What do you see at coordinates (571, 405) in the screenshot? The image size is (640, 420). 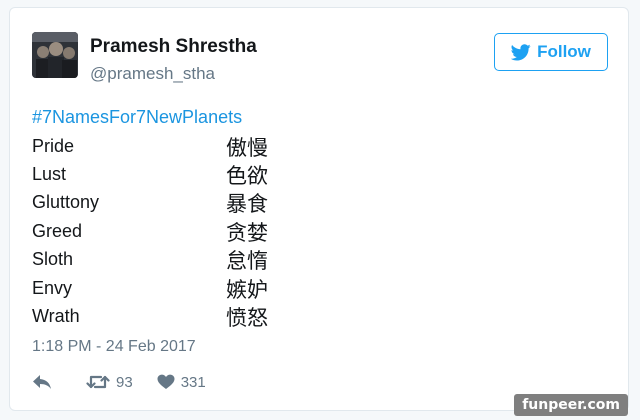 I see `watermark: funpeer.com` at bounding box center [571, 405].